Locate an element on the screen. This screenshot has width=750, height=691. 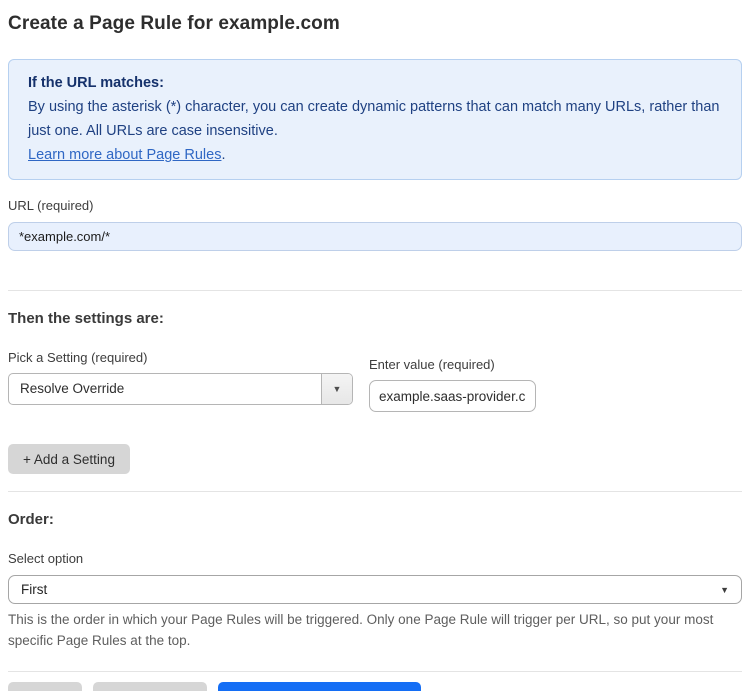
setting-value-column: Enter value (required) is located at coordinates (452, 373).